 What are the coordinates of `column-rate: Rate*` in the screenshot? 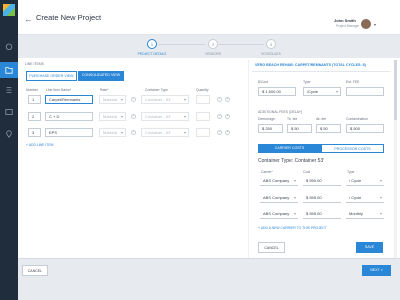 It's located at (104, 90).